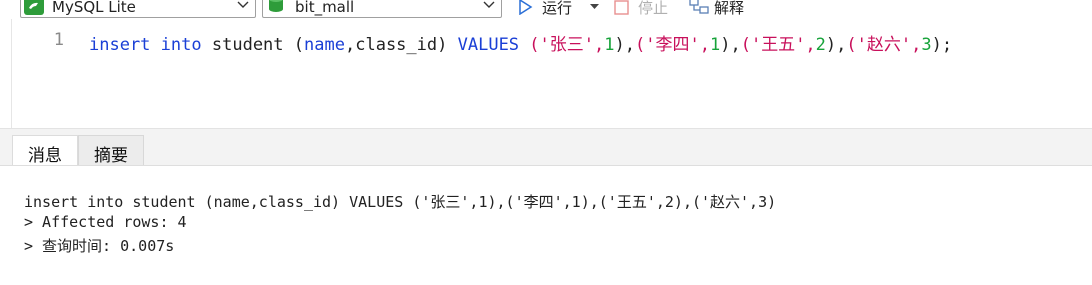 The height and width of the screenshot is (285, 1092). I want to click on keyword-values: VALUES, so click(488, 45).